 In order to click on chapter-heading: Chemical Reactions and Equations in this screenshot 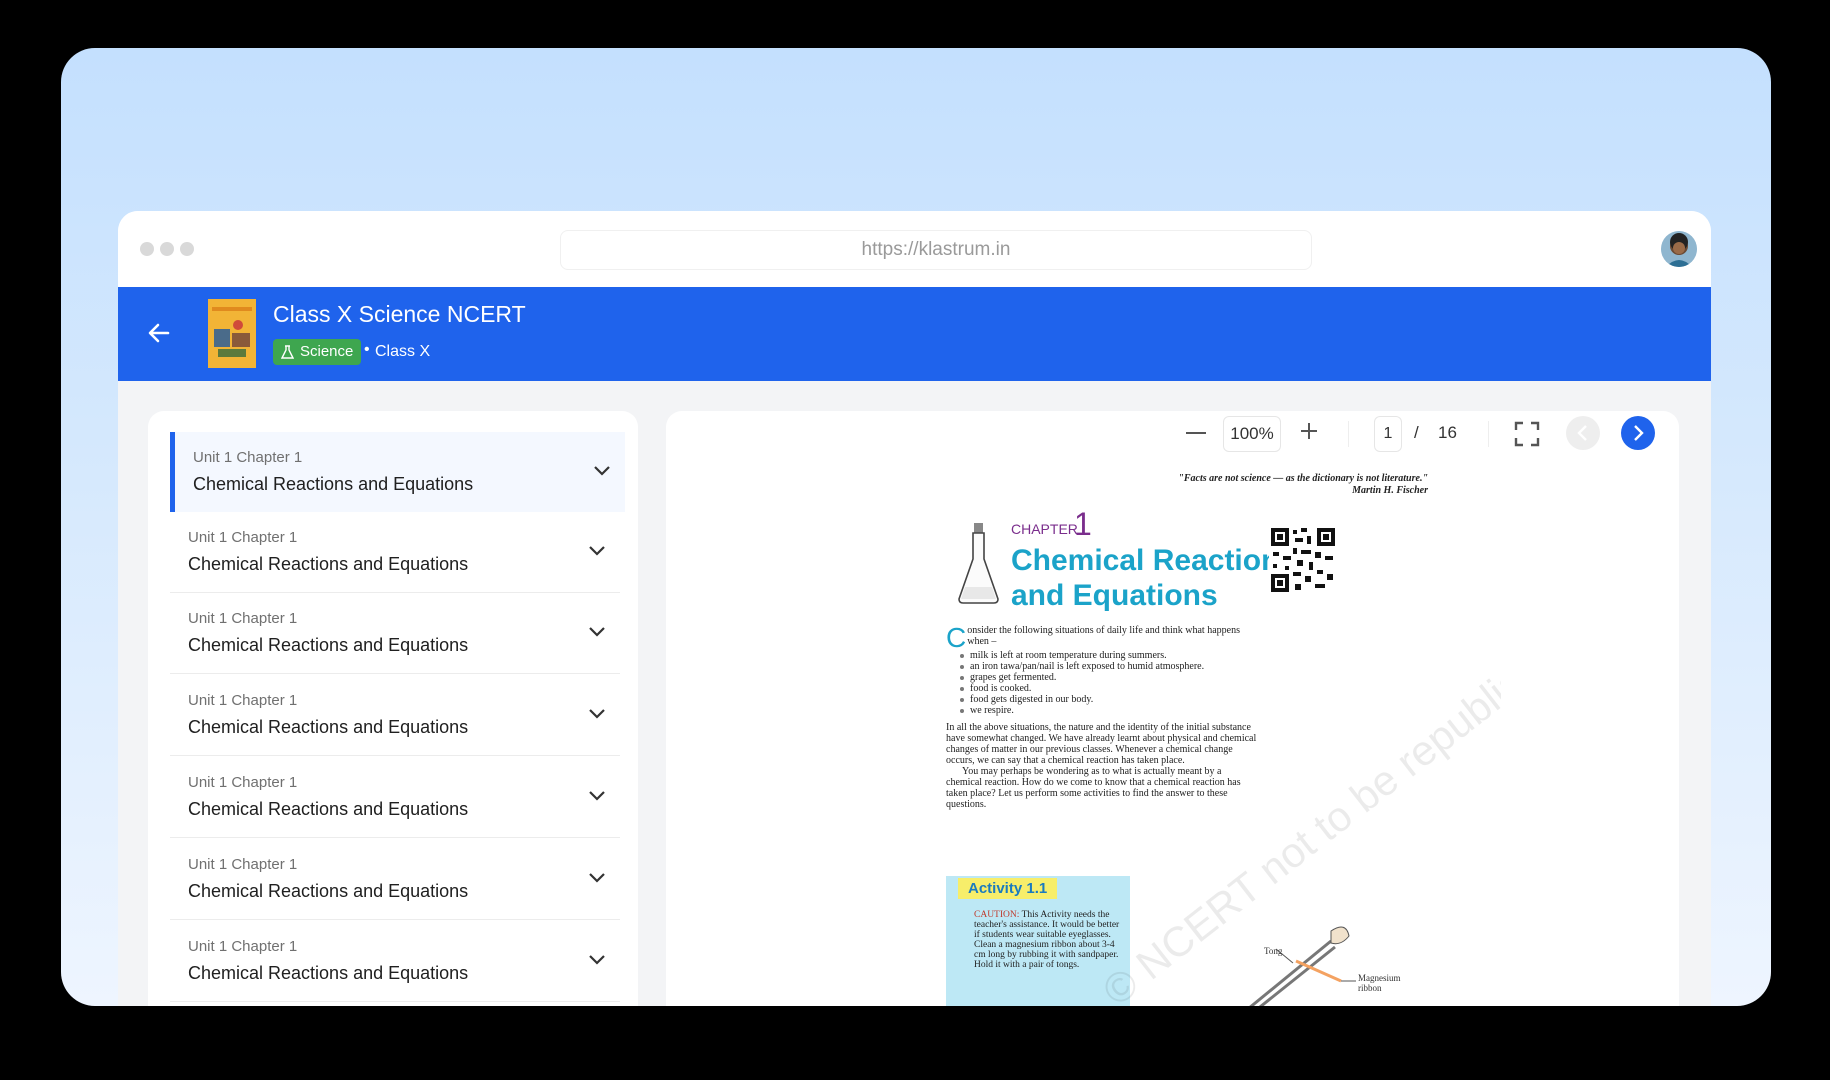, I will do `click(1153, 578)`.